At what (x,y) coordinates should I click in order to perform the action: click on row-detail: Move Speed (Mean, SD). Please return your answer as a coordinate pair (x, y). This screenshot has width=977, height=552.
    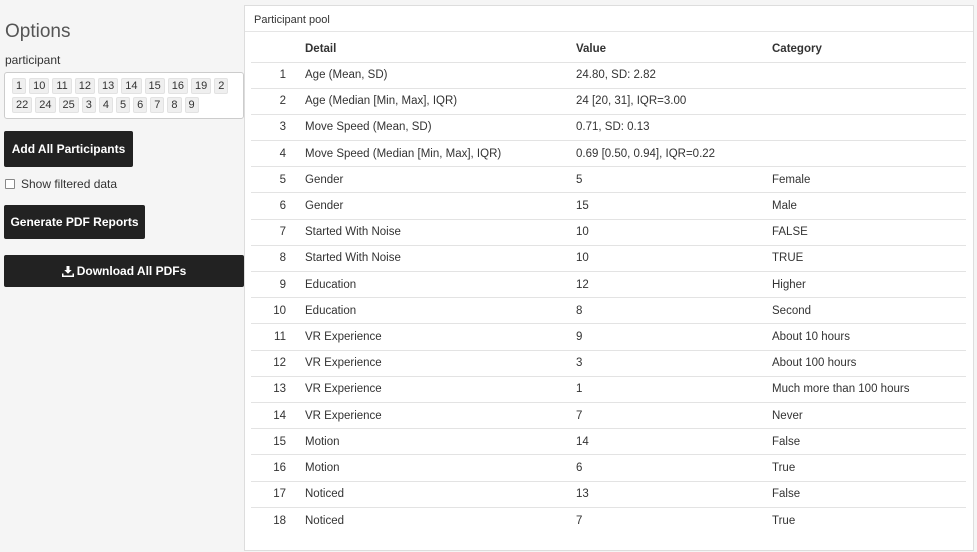
    Looking at the image, I should click on (421, 127).